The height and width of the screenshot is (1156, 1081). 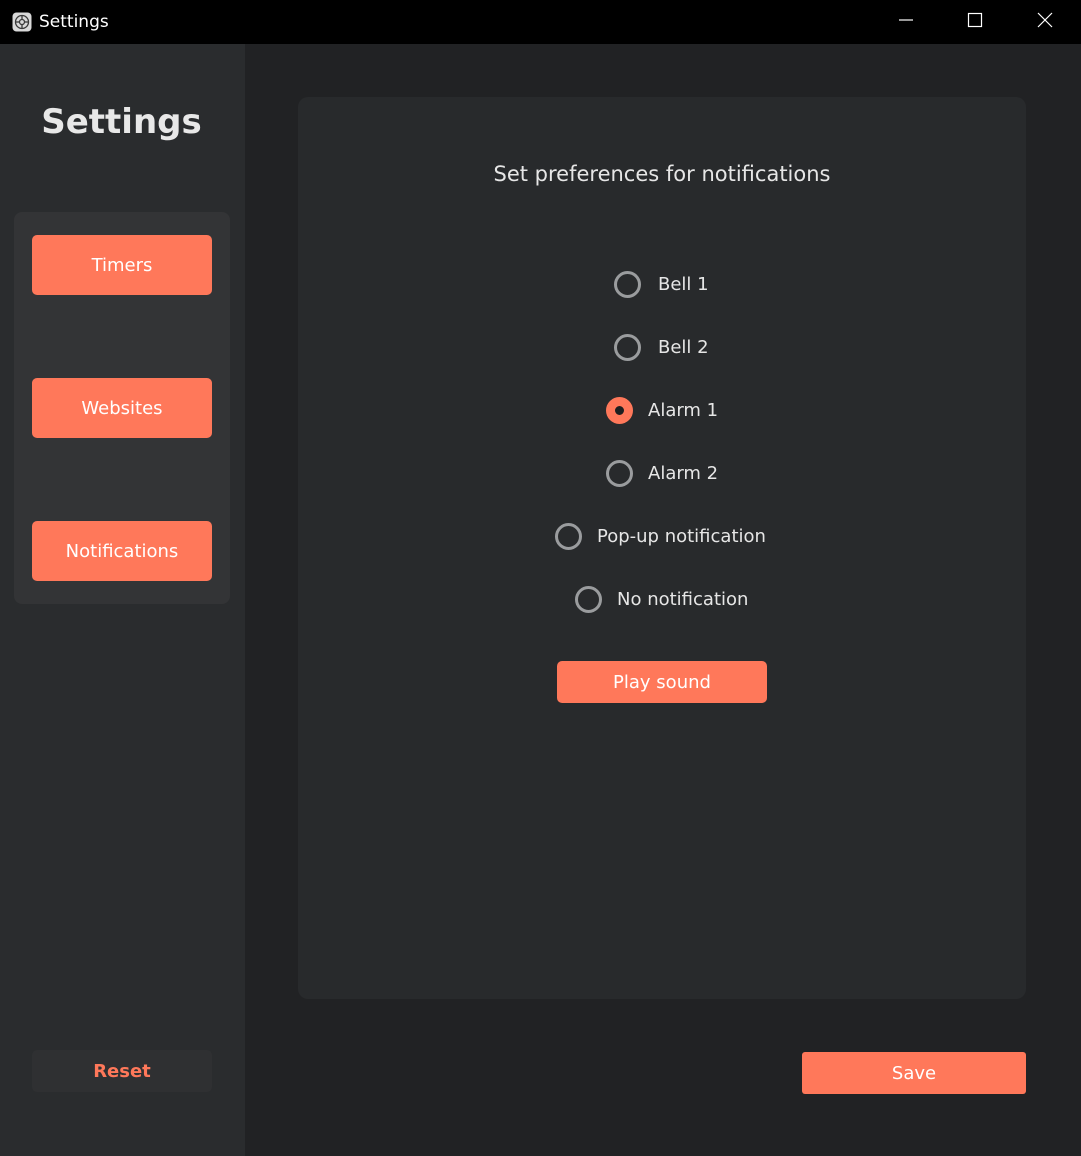 I want to click on close-icon, so click(x=1045, y=22).